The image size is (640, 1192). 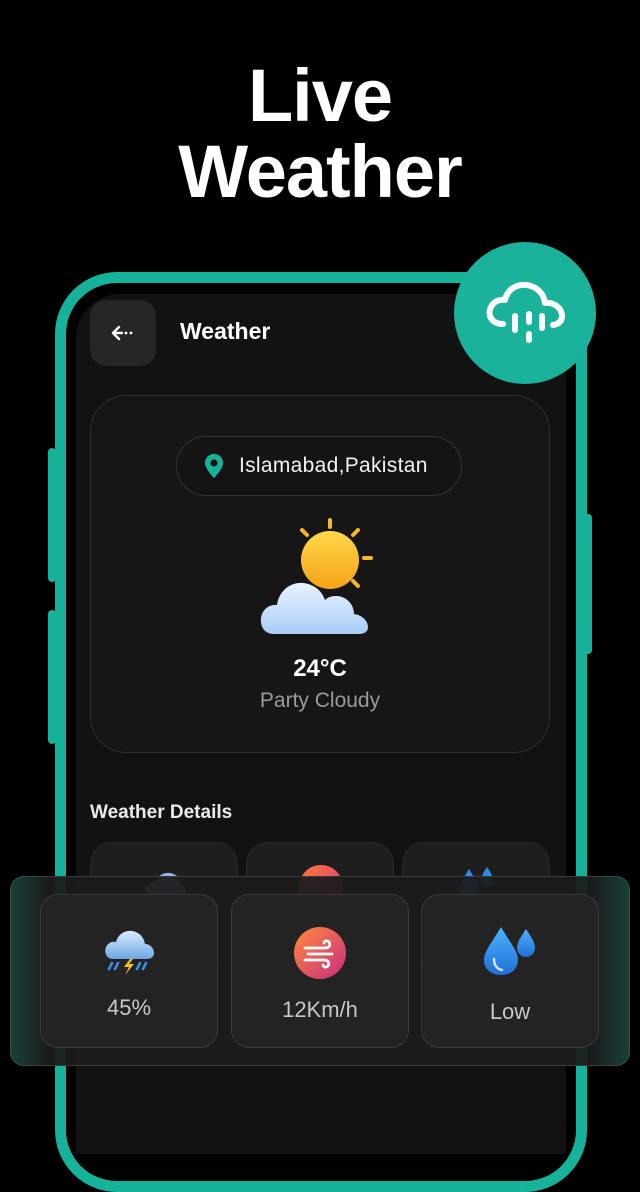 I want to click on humidity-card: 45%, so click(x=129, y=971).